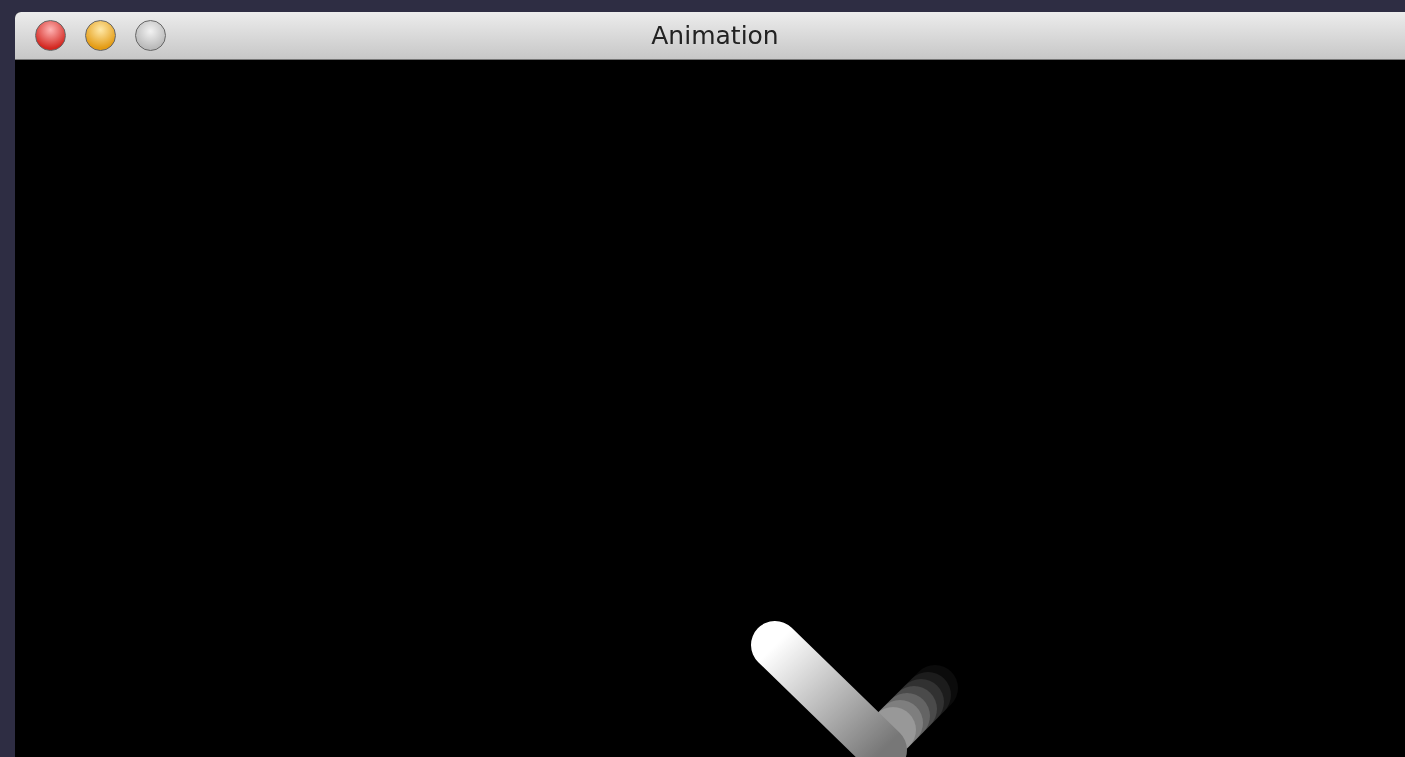 Image resolution: width=1405 pixels, height=757 pixels. I want to click on window-title: Animation, so click(715, 35).